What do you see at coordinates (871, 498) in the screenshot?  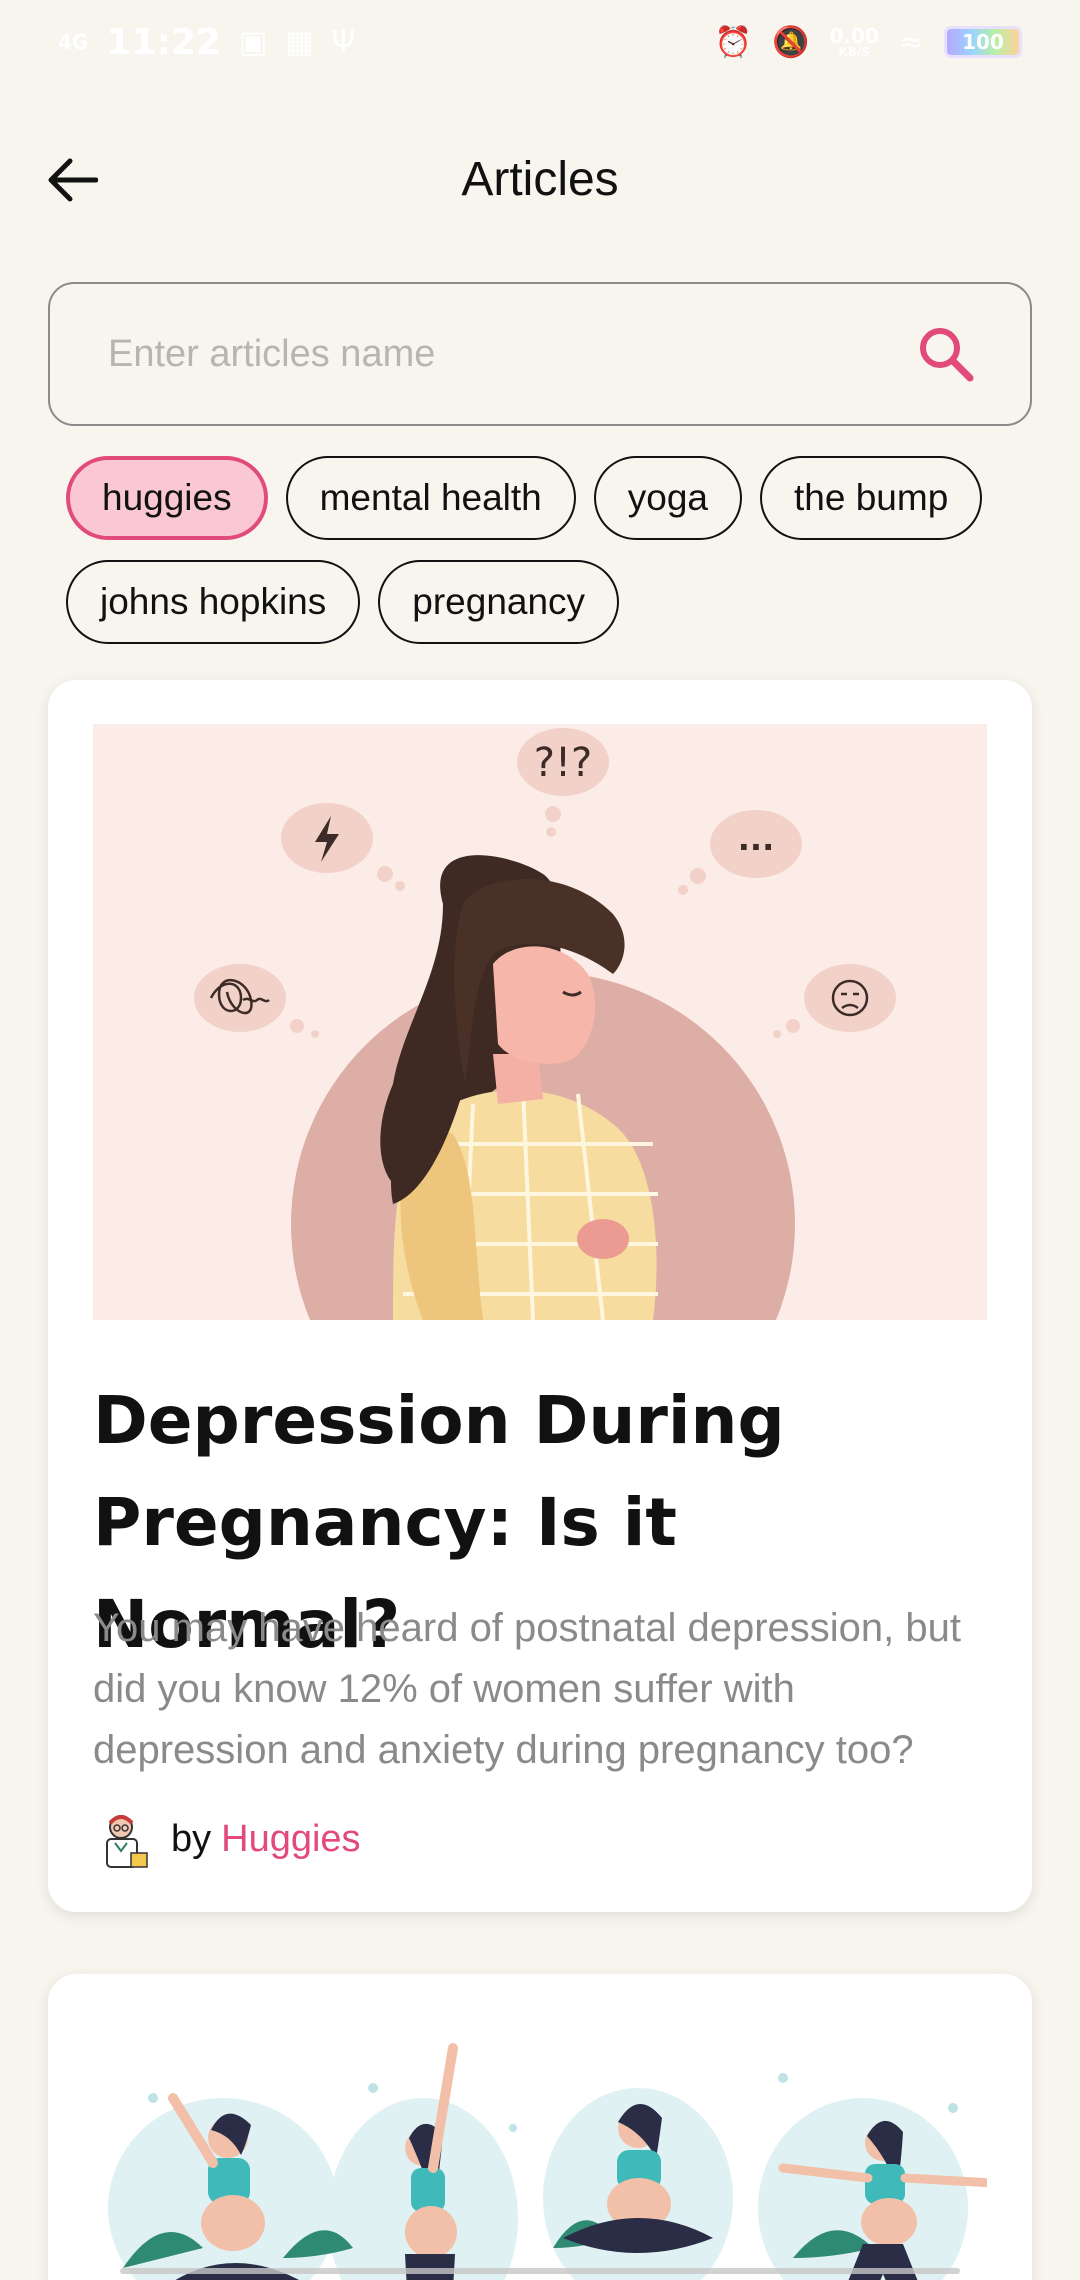 I see `chip-the-bump: the bump` at bounding box center [871, 498].